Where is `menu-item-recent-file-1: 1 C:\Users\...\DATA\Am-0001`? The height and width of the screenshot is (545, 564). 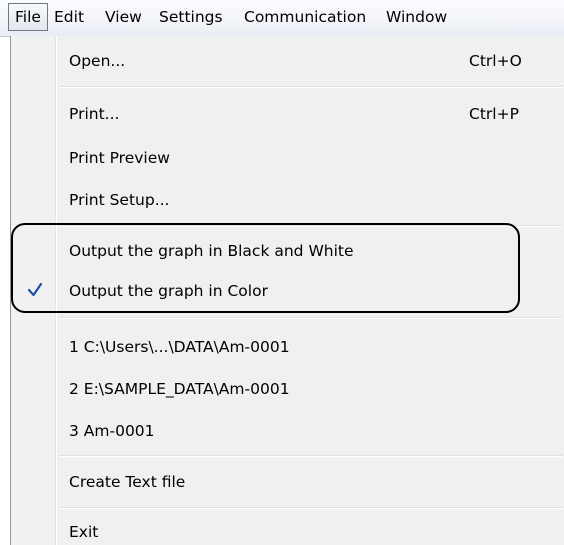 menu-item-recent-file-1: 1 C:\Users\...\DATA\Am-0001 is located at coordinates (179, 347).